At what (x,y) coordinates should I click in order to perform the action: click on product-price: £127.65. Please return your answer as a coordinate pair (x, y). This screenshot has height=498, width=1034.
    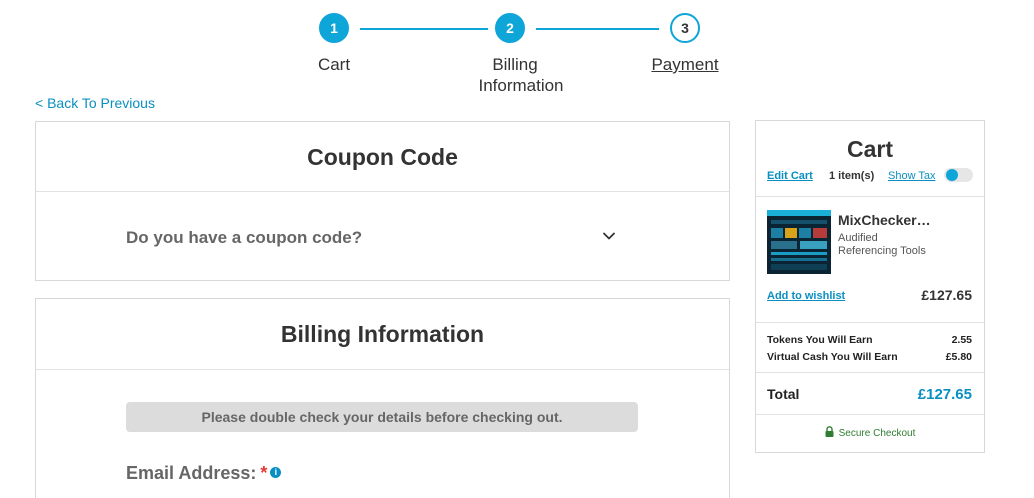
    Looking at the image, I should click on (946, 295).